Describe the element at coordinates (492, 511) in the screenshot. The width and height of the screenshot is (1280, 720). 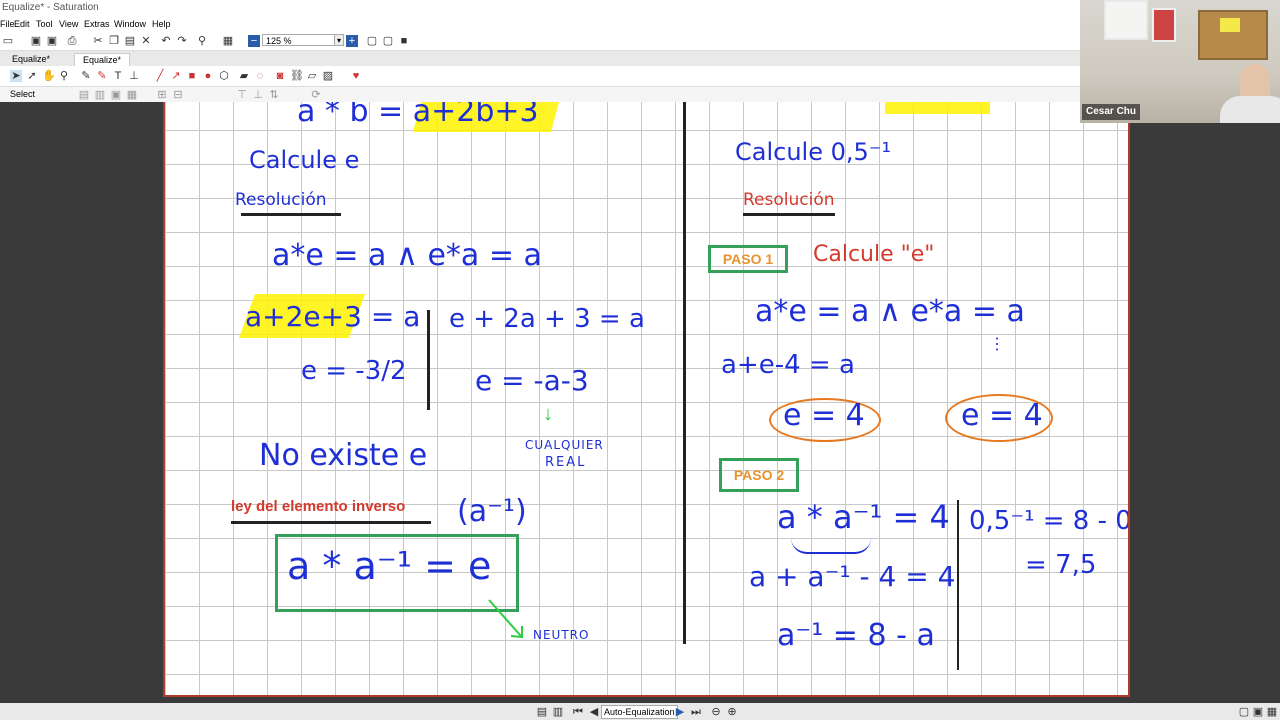
I see `a-inverse-notation: (a⁻¹)` at that location.